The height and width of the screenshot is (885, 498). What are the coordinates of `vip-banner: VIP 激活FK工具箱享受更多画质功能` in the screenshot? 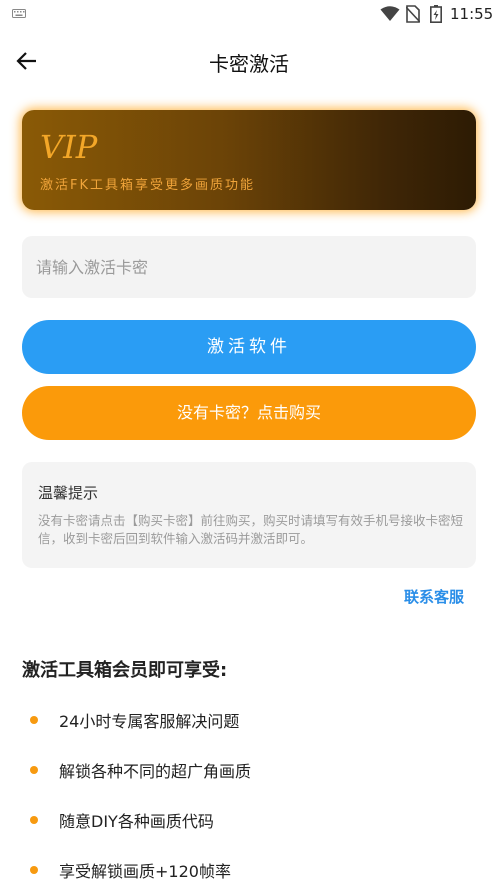 It's located at (249, 160).